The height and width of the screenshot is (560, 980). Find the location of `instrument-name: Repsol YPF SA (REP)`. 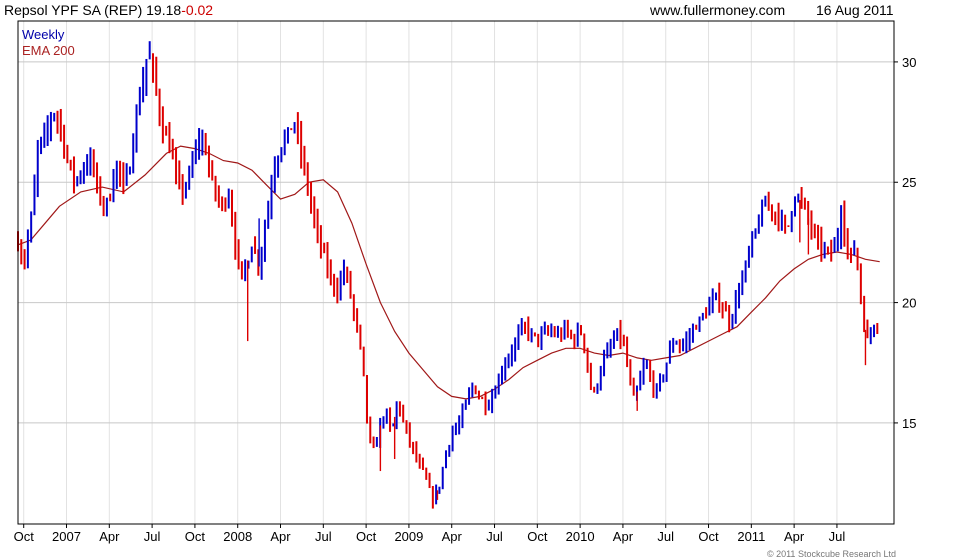

instrument-name: Repsol YPF SA (REP) is located at coordinates (73, 10).